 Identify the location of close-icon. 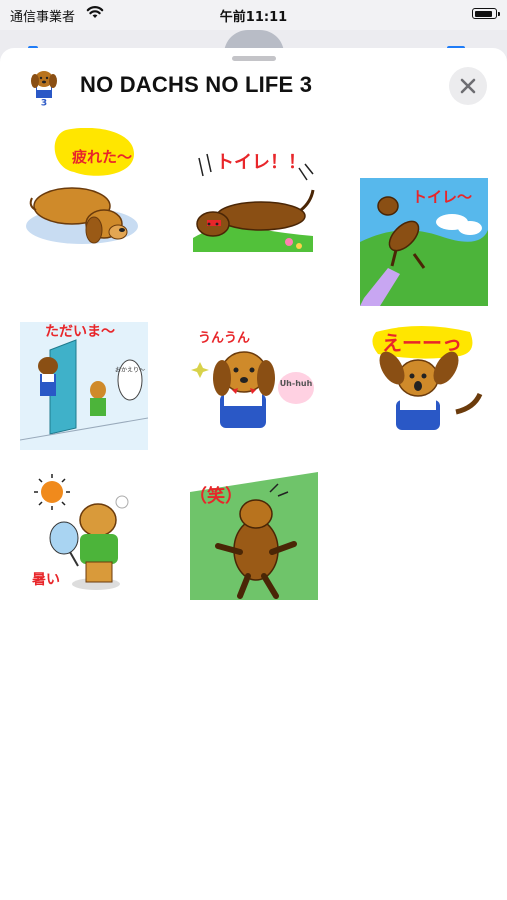
(468, 86).